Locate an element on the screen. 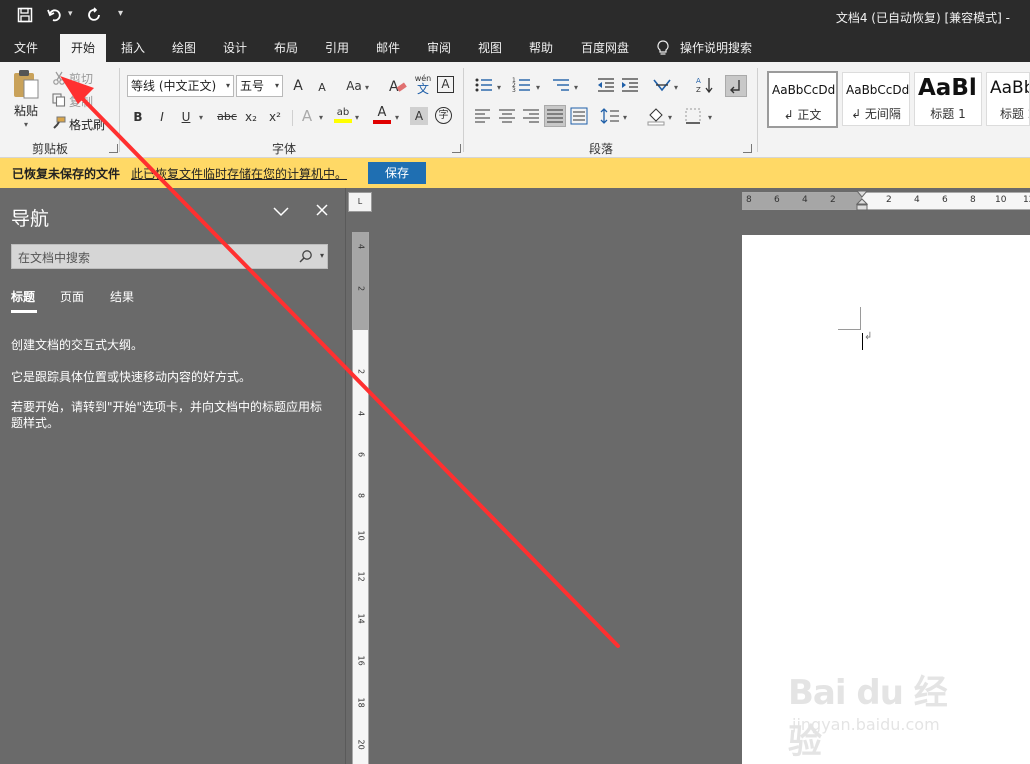  tab-file: 文件 is located at coordinates (26, 48).